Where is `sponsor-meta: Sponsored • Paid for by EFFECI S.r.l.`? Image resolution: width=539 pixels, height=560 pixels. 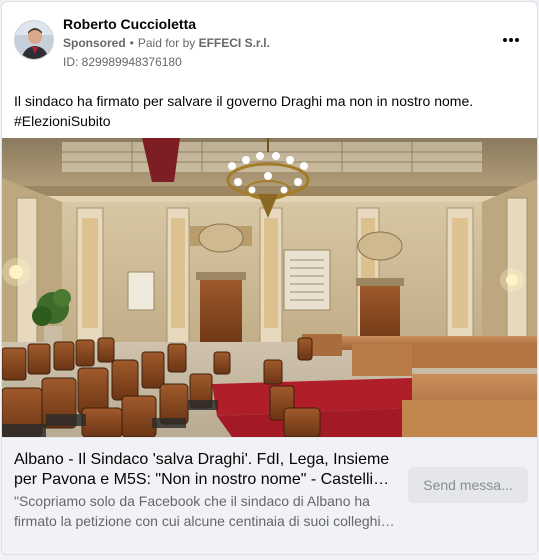
sponsor-meta: Sponsored • Paid for by EFFECI S.r.l. is located at coordinates (166, 43).